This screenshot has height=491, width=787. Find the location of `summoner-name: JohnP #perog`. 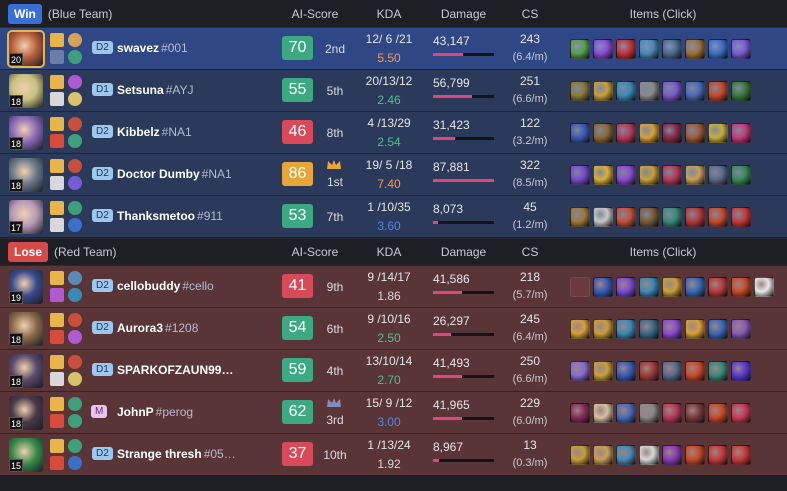

summoner-name: JohnP #perog is located at coordinates (155, 412).